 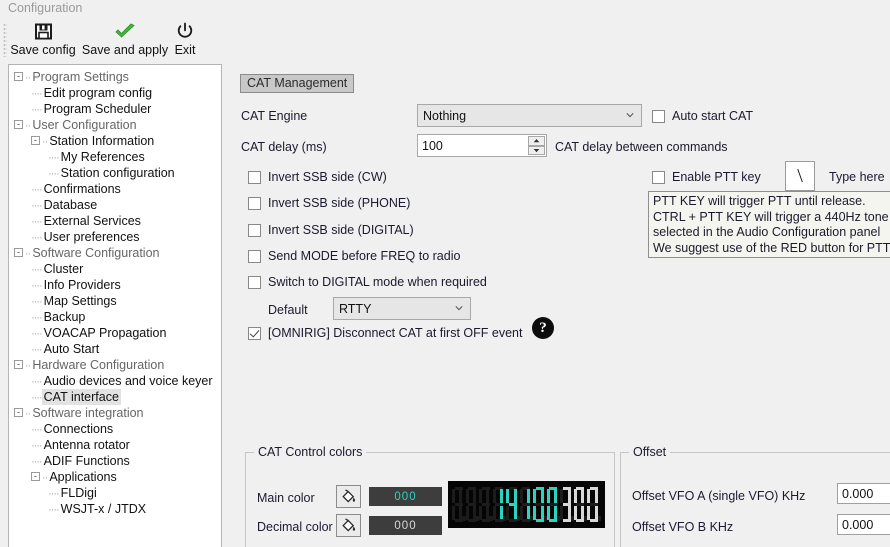 What do you see at coordinates (297, 83) in the screenshot?
I see `cat-management-tab: CAT Management` at bounding box center [297, 83].